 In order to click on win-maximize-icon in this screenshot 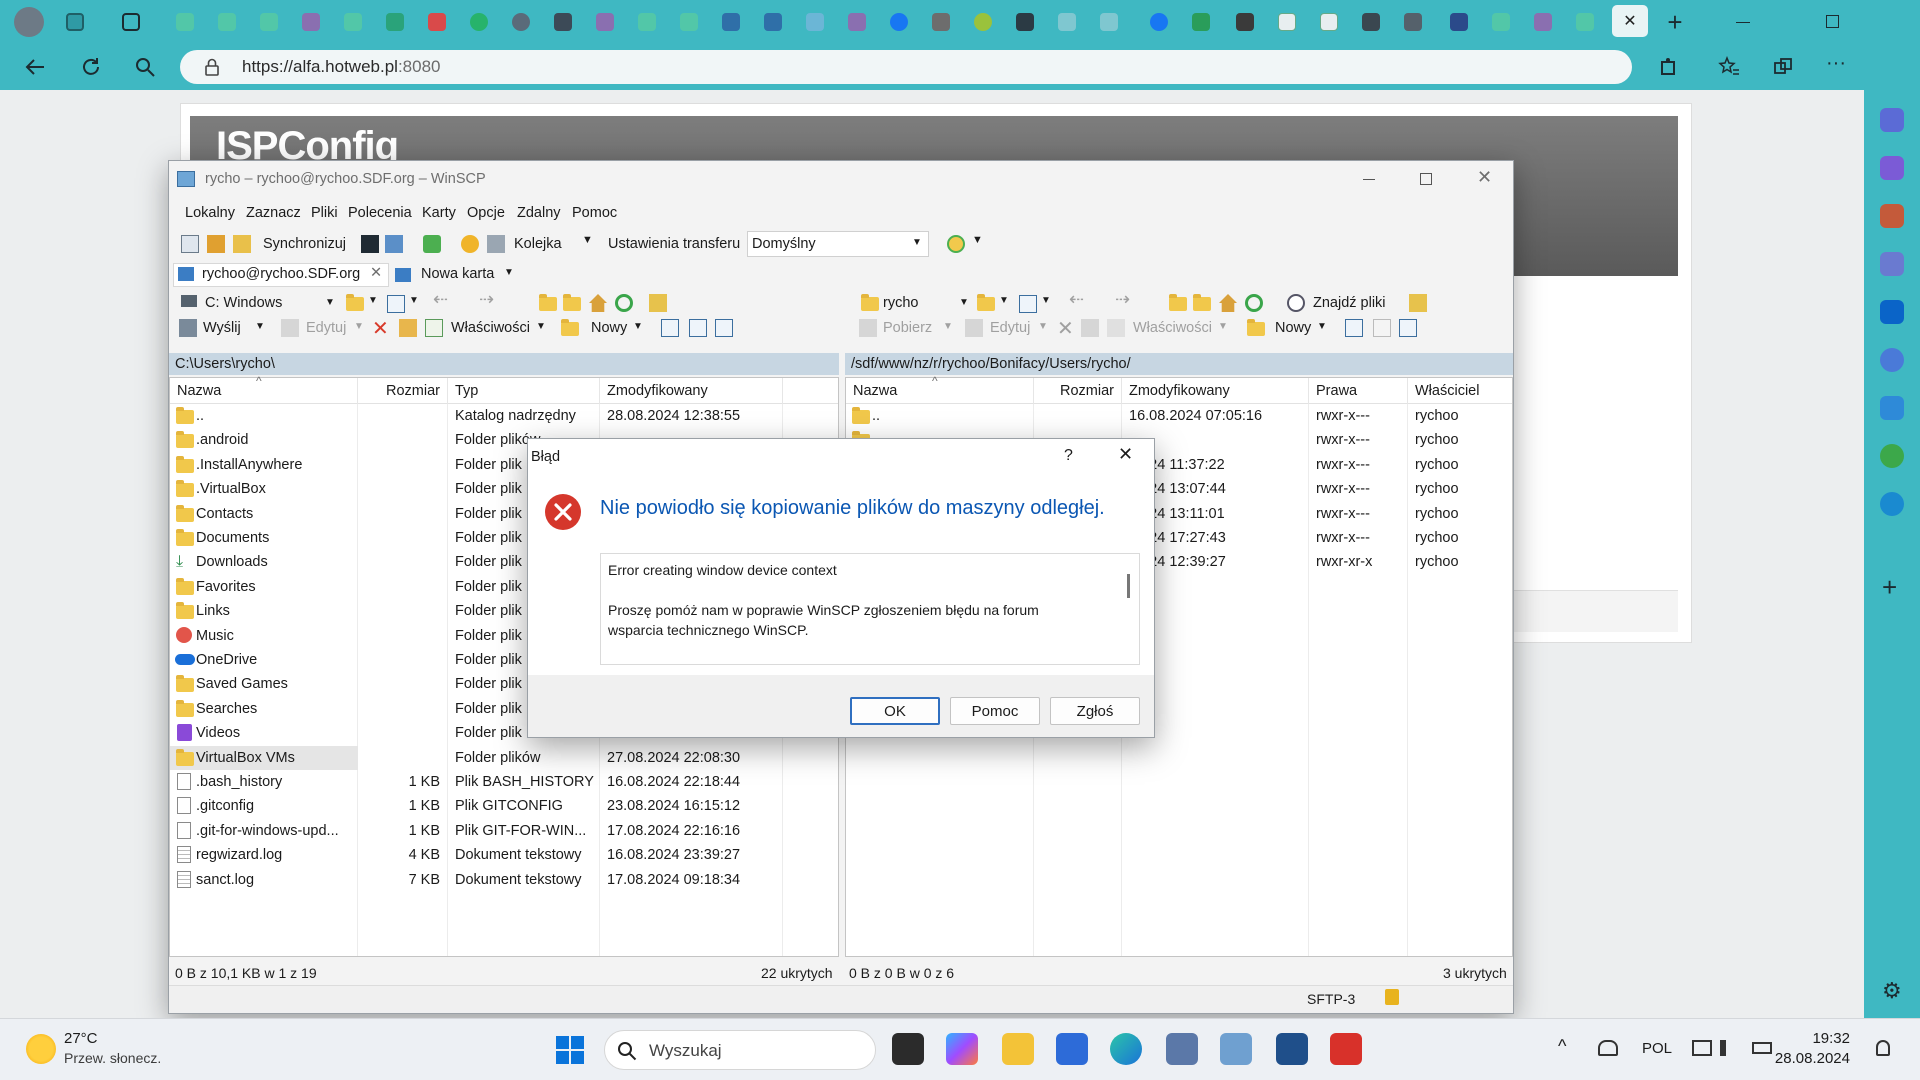, I will do `click(1426, 179)`.